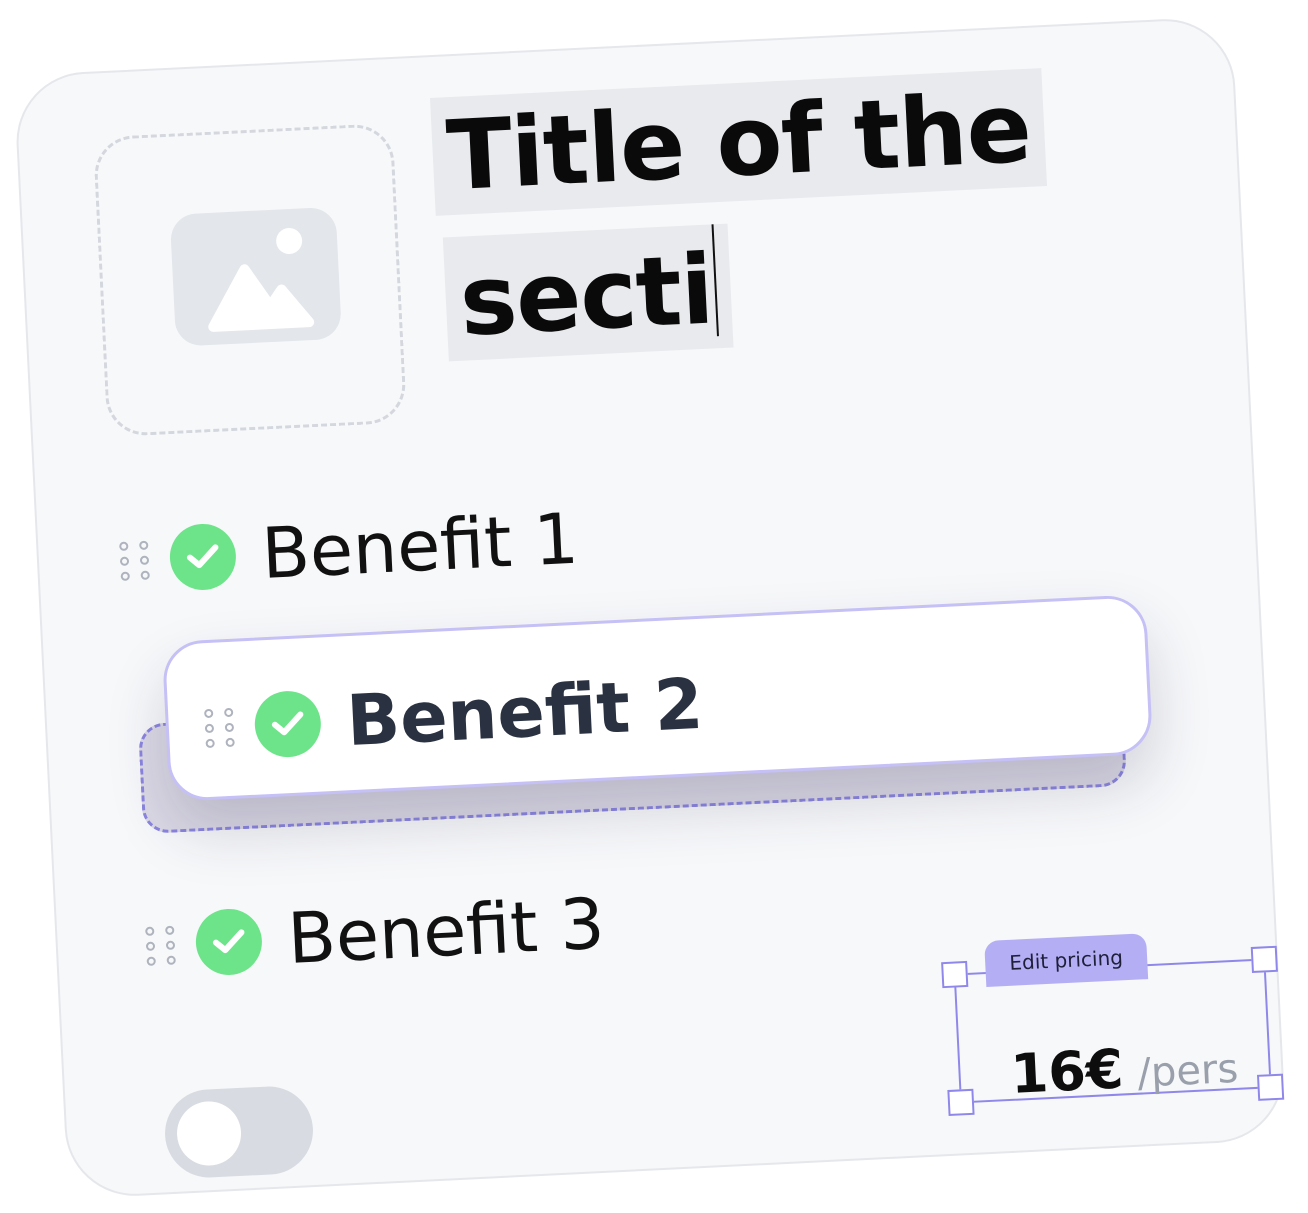 Image resolution: width=1308 pixels, height=1213 pixels. I want to click on price-amount: 16€, so click(1067, 1071).